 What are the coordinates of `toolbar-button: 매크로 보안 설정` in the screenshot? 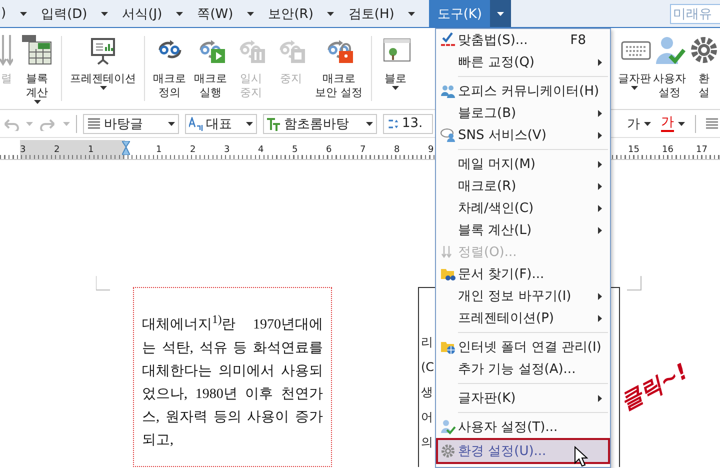 It's located at (338, 68).